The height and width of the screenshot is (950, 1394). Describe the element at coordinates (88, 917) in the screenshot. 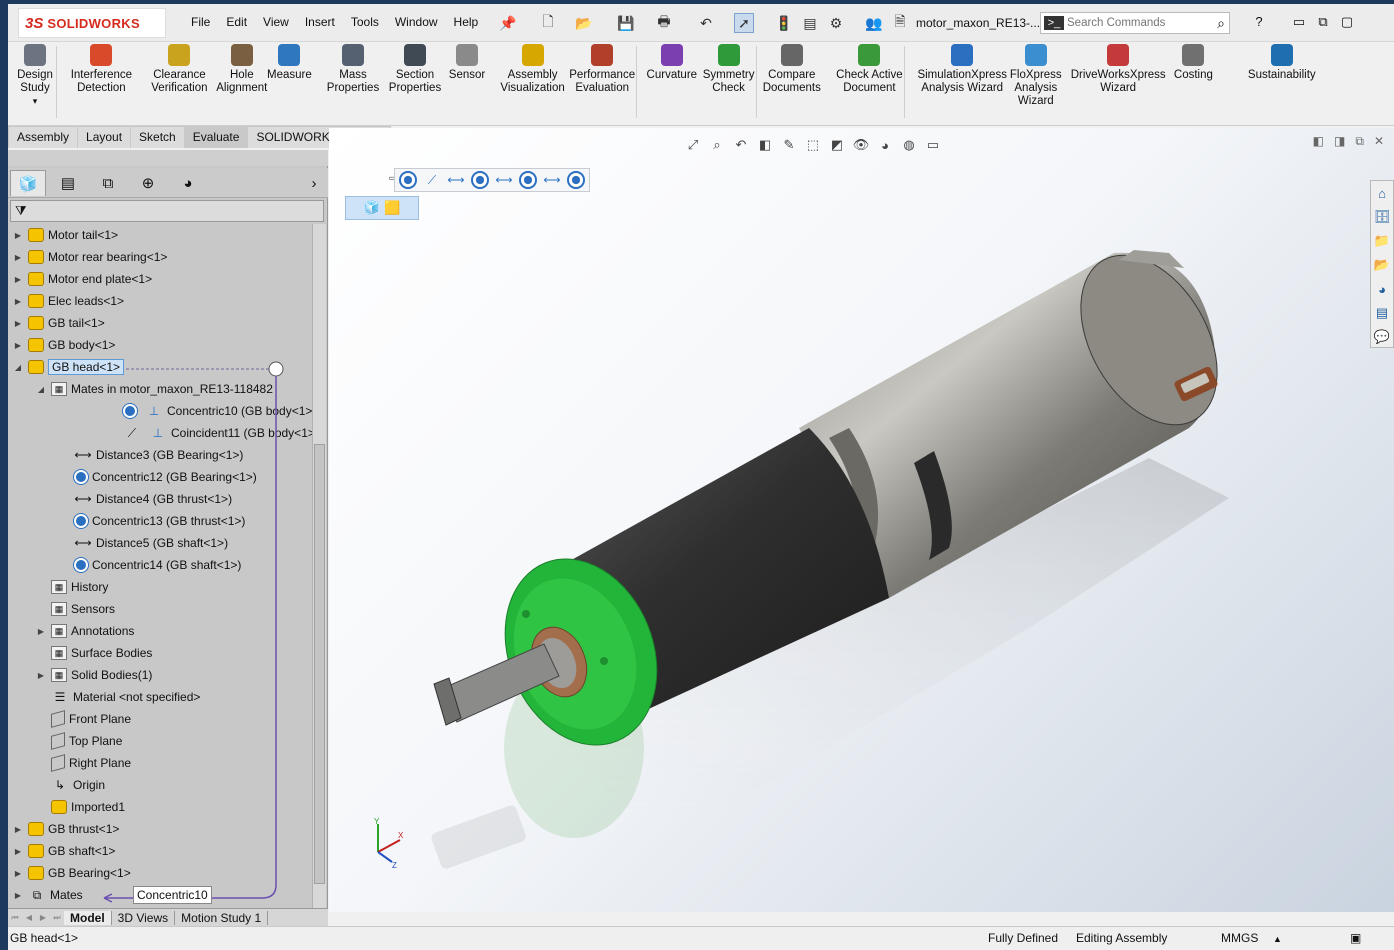

I see `bottom-tab-model: Model` at that location.